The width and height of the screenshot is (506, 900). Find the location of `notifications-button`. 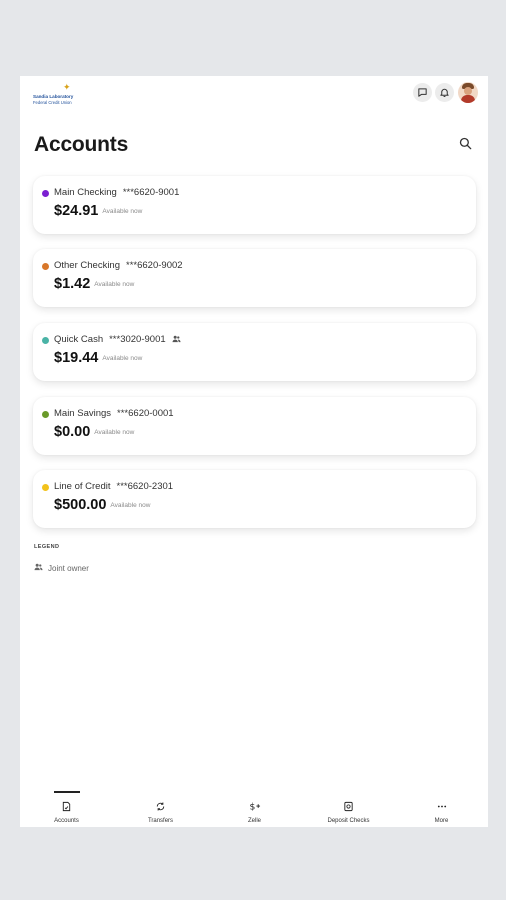

notifications-button is located at coordinates (444, 92).